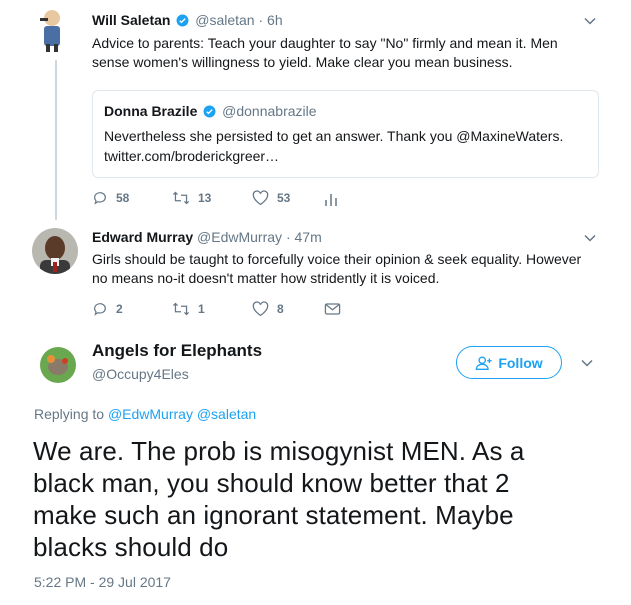 The image size is (631, 605). I want to click on reply-button: 2, so click(132, 309).